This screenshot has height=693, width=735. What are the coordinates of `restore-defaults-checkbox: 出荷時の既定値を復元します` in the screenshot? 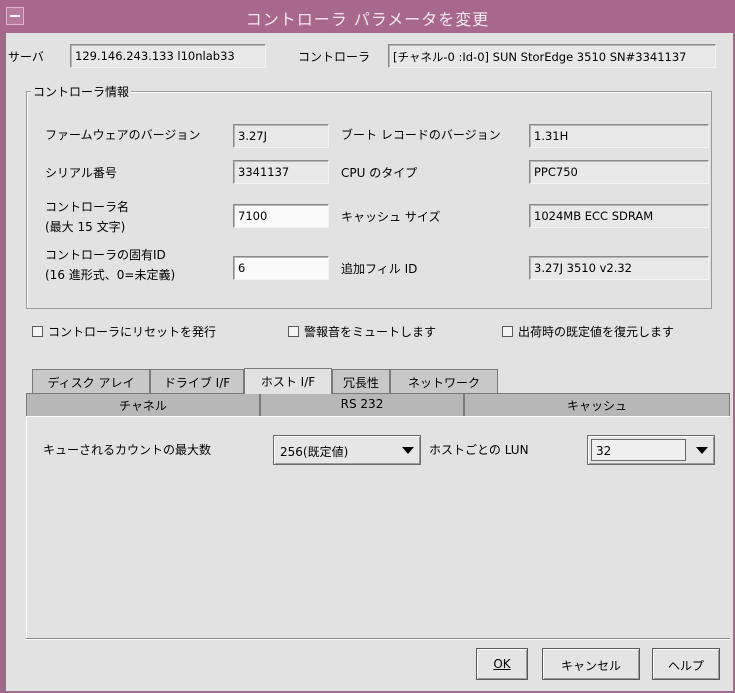 It's located at (588, 331).